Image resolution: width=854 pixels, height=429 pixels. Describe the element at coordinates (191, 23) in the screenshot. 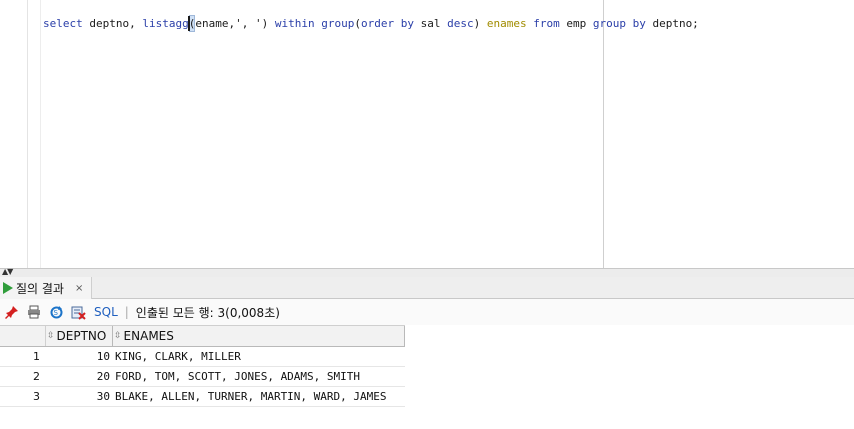

I see `matched-paren: (` at that location.